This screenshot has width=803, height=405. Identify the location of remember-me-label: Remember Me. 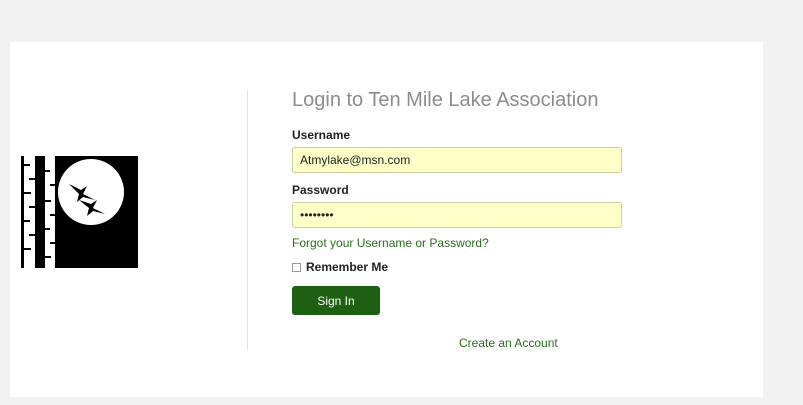
(347, 267).